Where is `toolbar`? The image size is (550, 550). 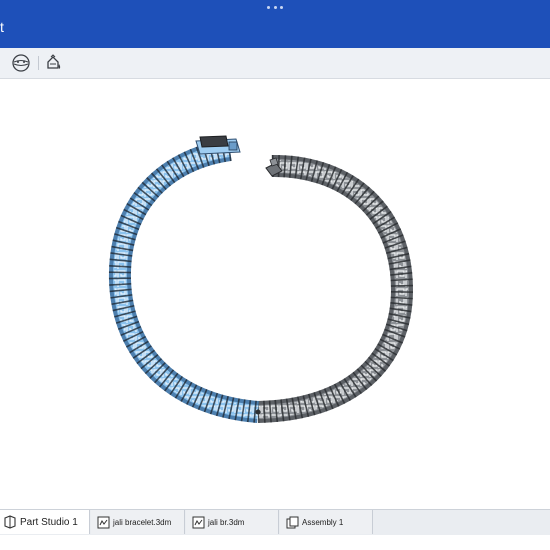
toolbar is located at coordinates (275, 63).